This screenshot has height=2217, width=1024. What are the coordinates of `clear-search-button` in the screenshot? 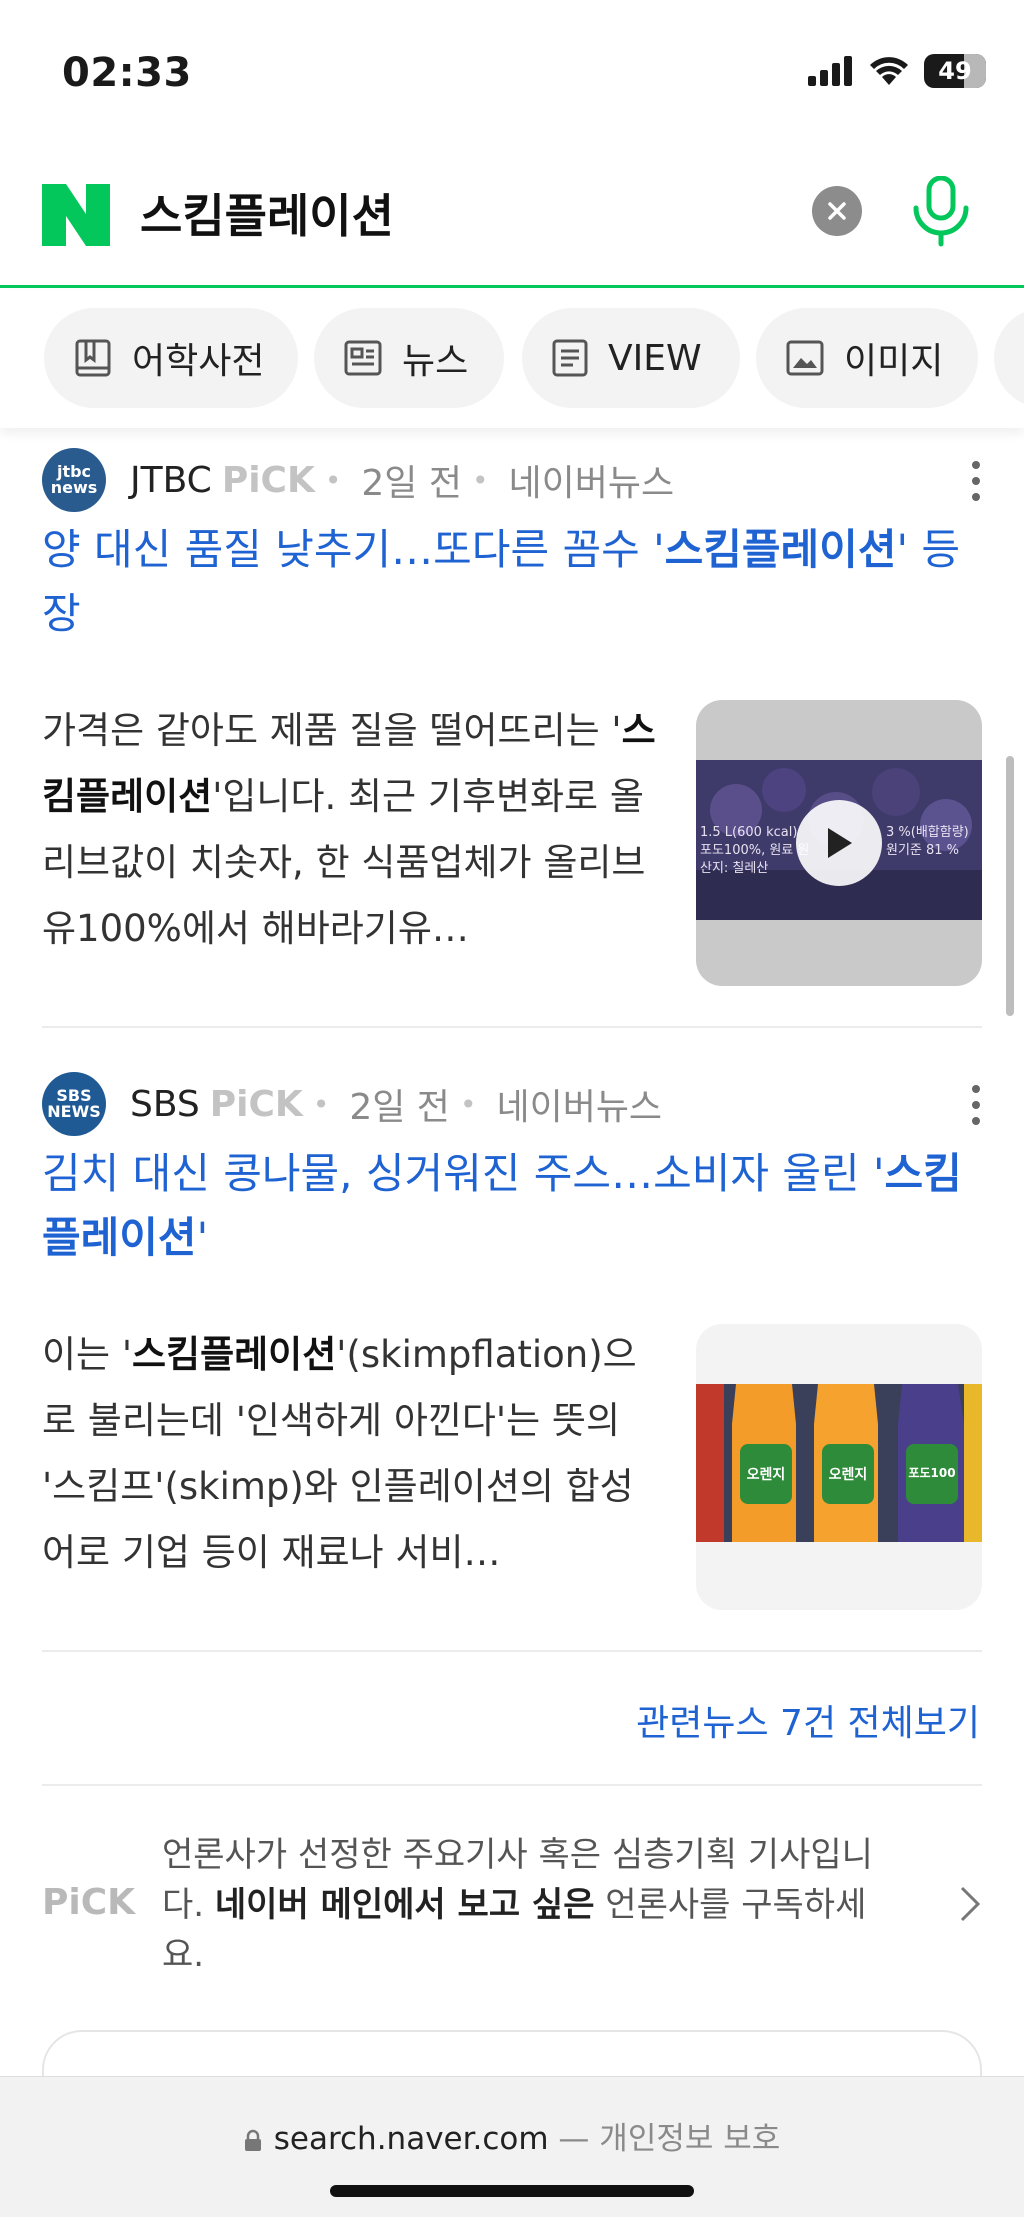 It's located at (837, 211).